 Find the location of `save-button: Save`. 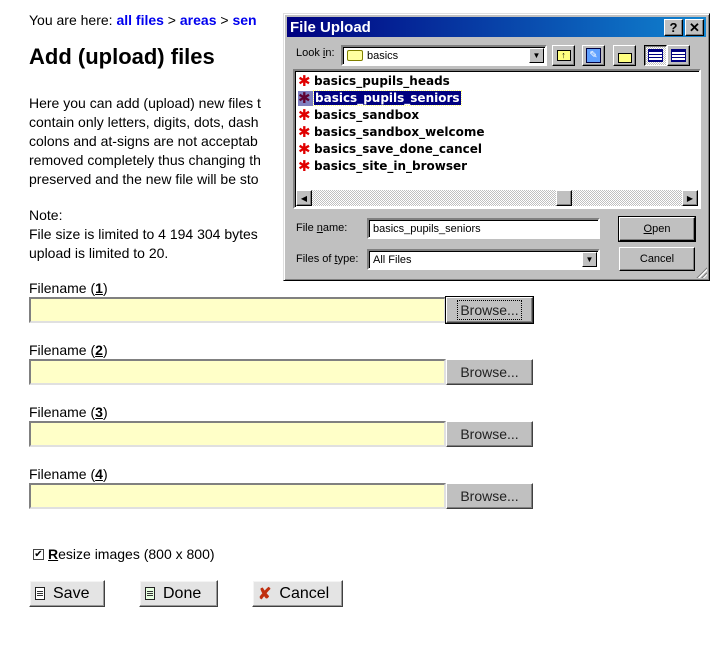

save-button: Save is located at coordinates (67, 593).